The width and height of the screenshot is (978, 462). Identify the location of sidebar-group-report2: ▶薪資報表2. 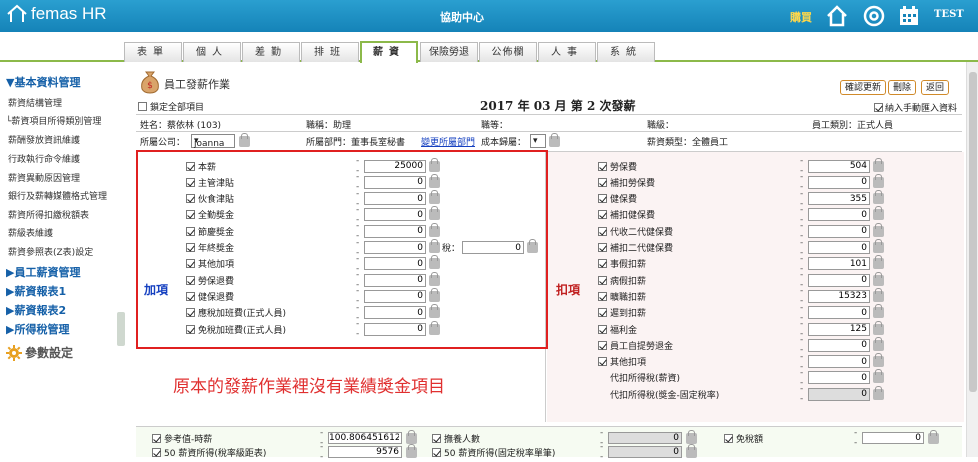
(36, 310).